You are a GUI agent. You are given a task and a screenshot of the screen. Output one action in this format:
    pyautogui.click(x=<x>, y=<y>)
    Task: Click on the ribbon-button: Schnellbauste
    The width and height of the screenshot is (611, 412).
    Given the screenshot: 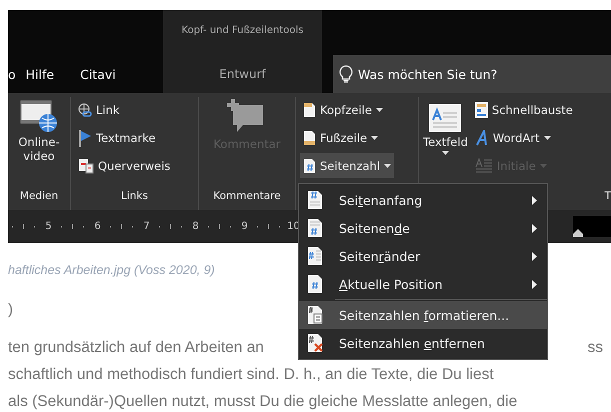 What is the action you would take?
    pyautogui.click(x=524, y=109)
    